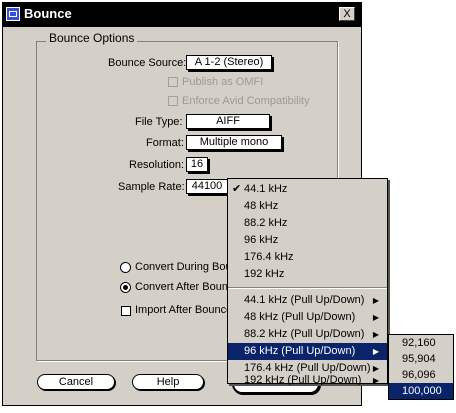  Describe the element at coordinates (421, 391) in the screenshot. I see `submenu-item-100000: 100,000` at that location.